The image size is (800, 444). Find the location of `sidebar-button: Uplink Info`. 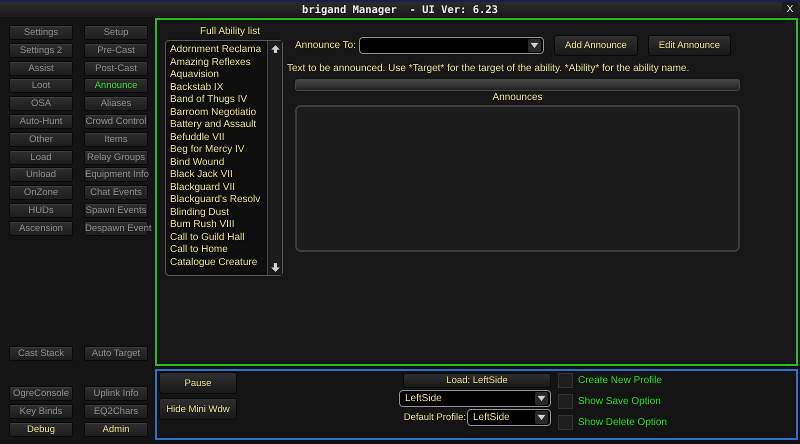

sidebar-button: Uplink Info is located at coordinates (116, 394).